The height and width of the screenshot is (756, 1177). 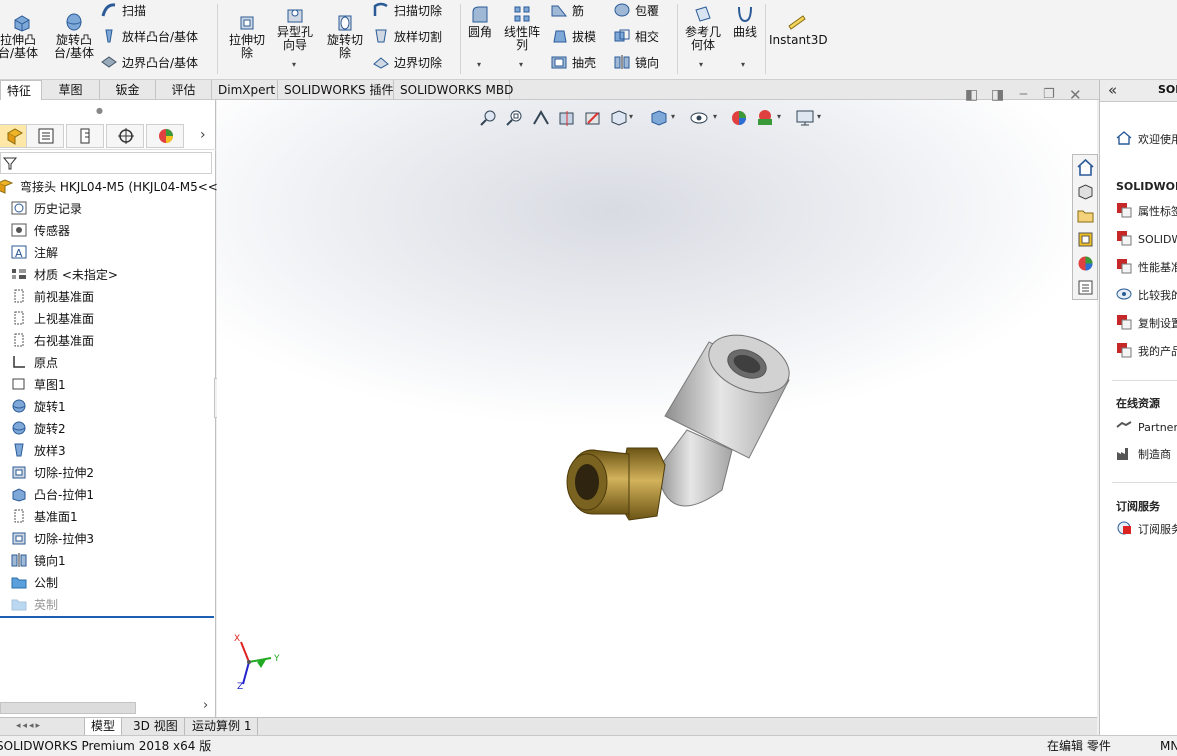 What do you see at coordinates (407, 63) in the screenshot?
I see `boundary-cut-button: 边界切除` at bounding box center [407, 63].